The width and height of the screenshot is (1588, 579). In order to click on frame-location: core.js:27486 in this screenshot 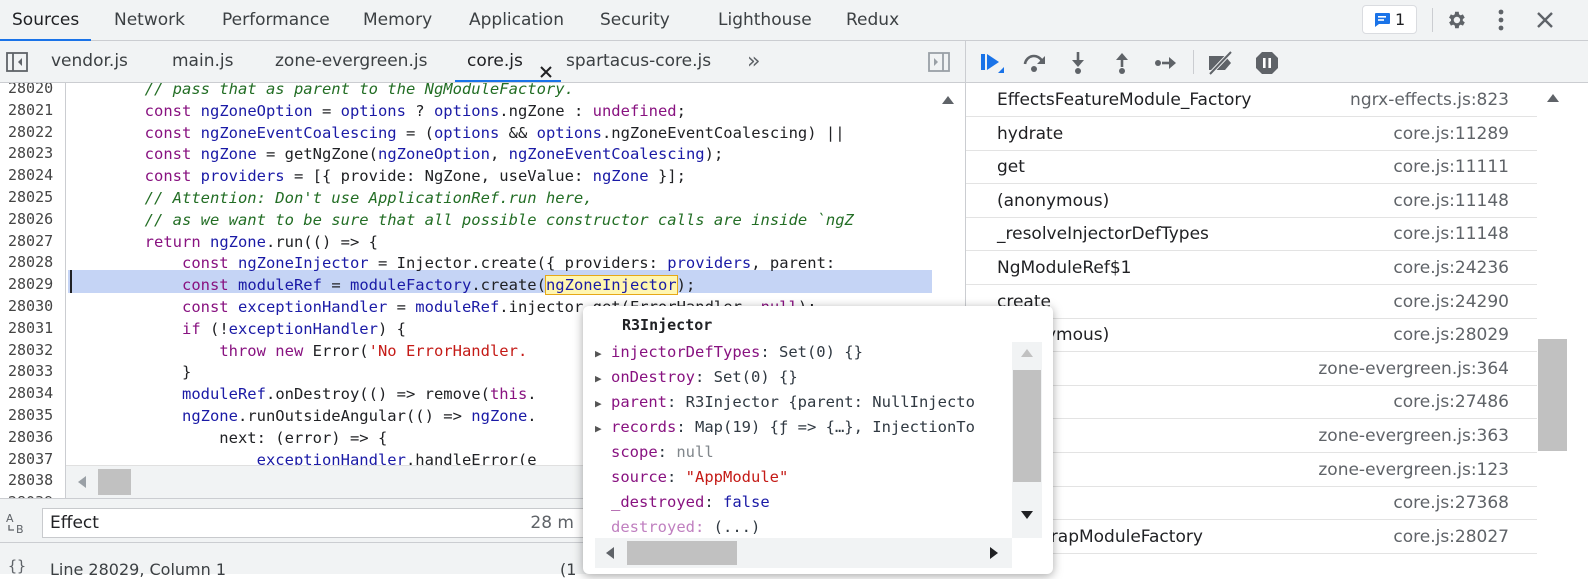, I will do `click(1451, 402)`.